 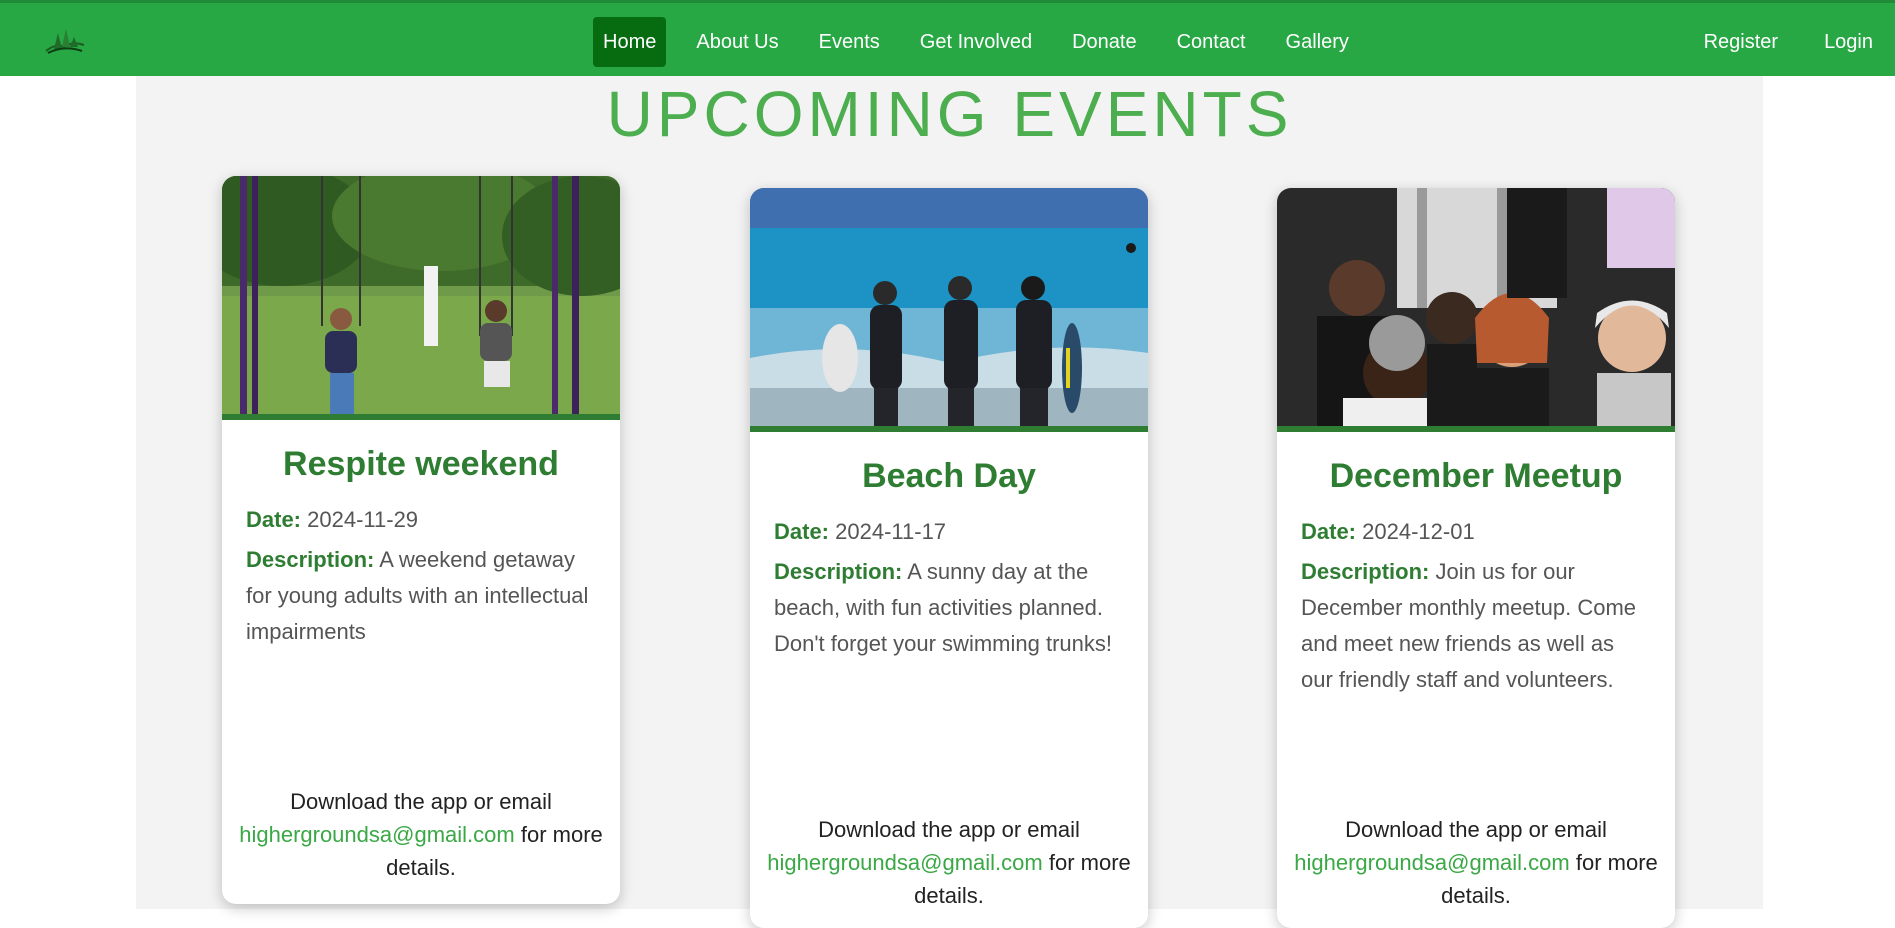 I want to click on event-date: Date: 2024-11-29, so click(x=421, y=520).